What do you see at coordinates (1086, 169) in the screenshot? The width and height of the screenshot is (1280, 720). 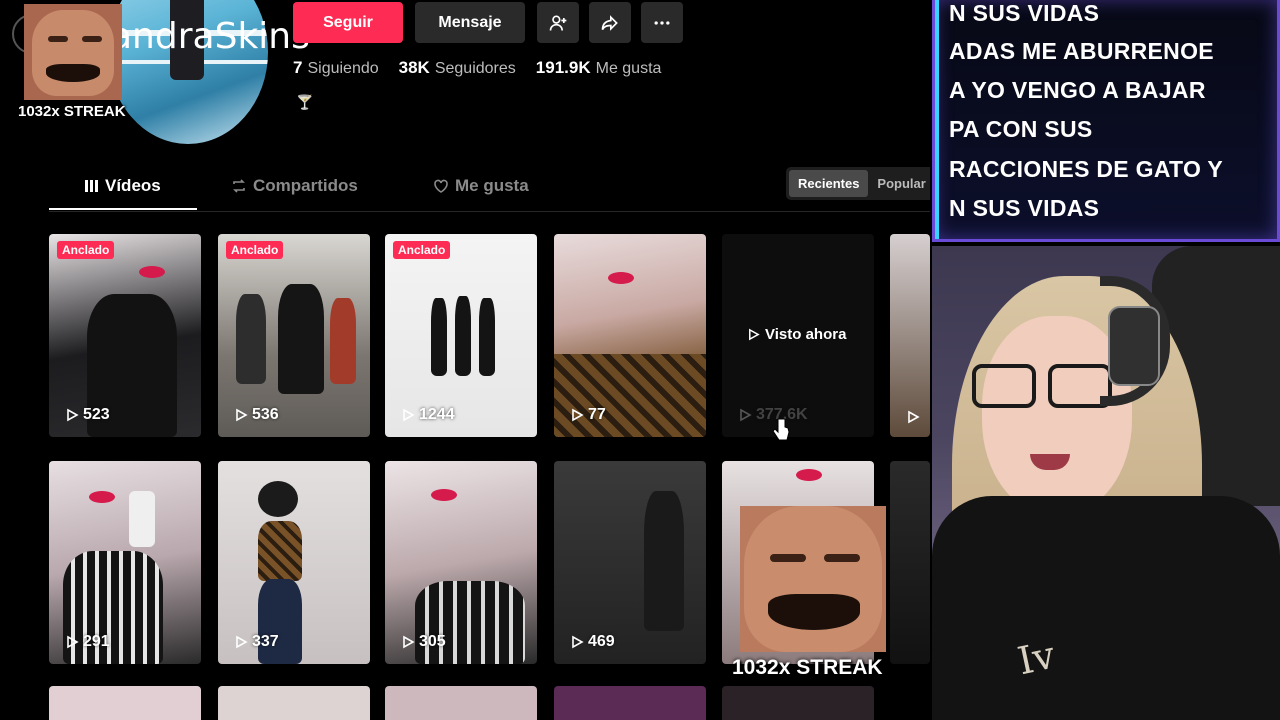 I see `chat-line: RACCIONES DE GATO Y` at bounding box center [1086, 169].